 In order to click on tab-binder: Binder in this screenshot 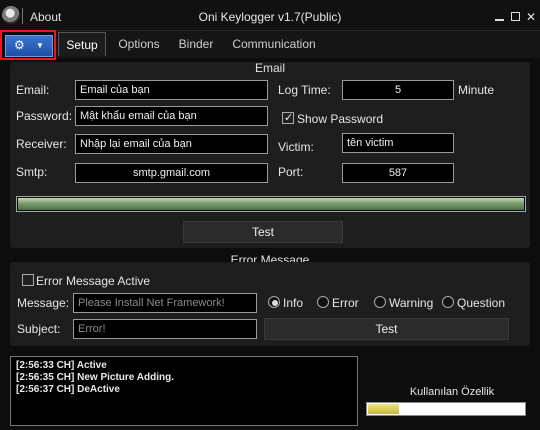, I will do `click(196, 44)`.